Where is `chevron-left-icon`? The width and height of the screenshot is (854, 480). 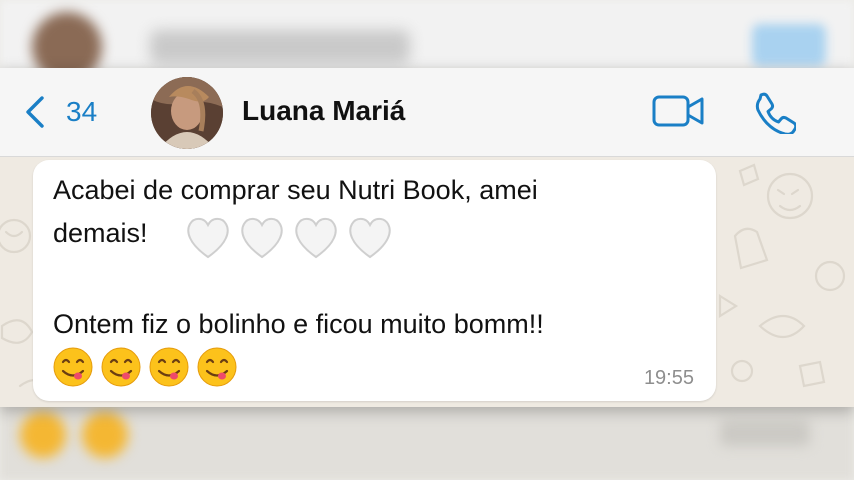 chevron-left-icon is located at coordinates (35, 112).